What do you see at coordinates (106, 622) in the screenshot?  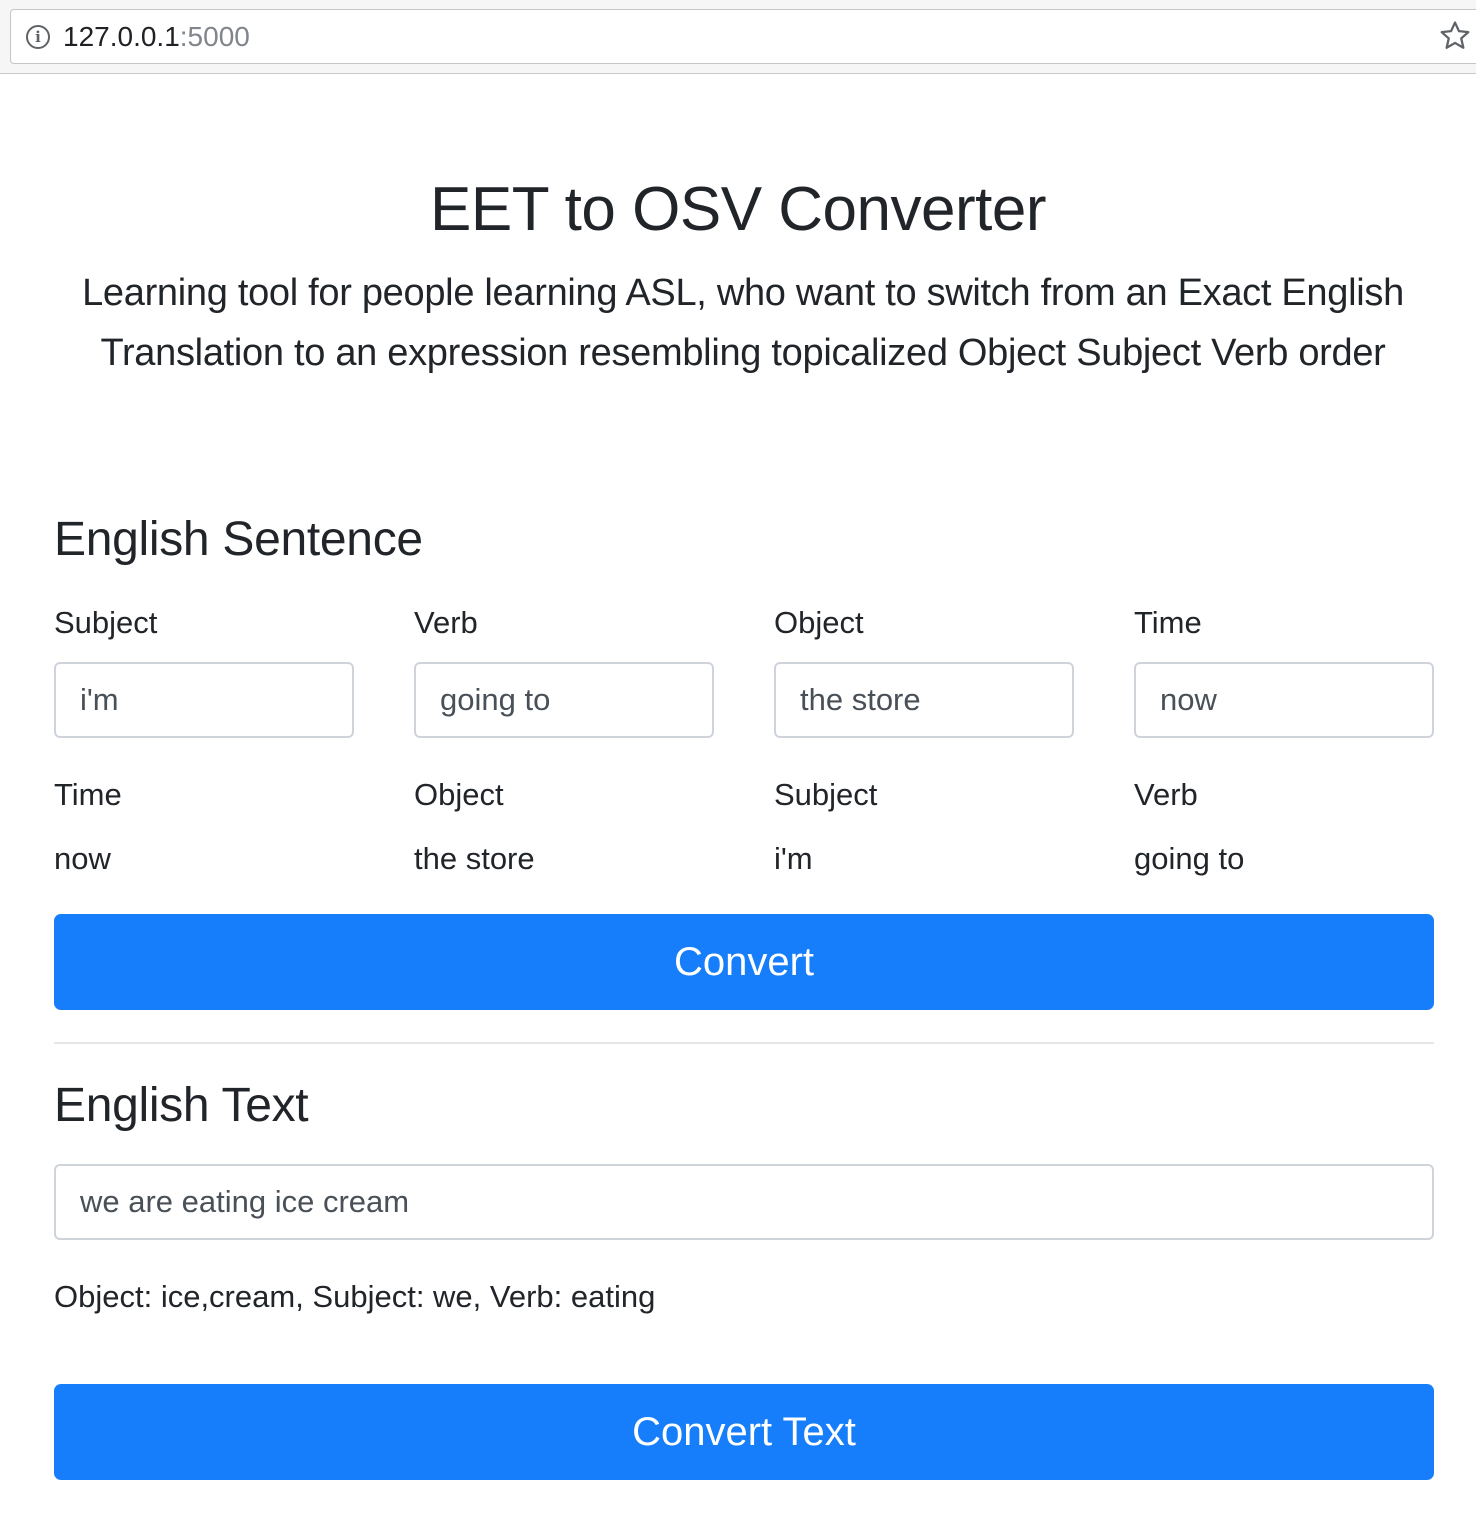 I see `subject-label: Subject` at bounding box center [106, 622].